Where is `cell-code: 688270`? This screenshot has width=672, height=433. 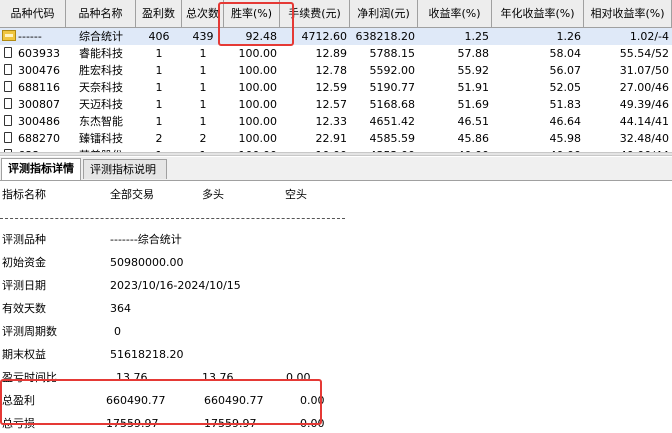 cell-code: 688270 is located at coordinates (33, 138).